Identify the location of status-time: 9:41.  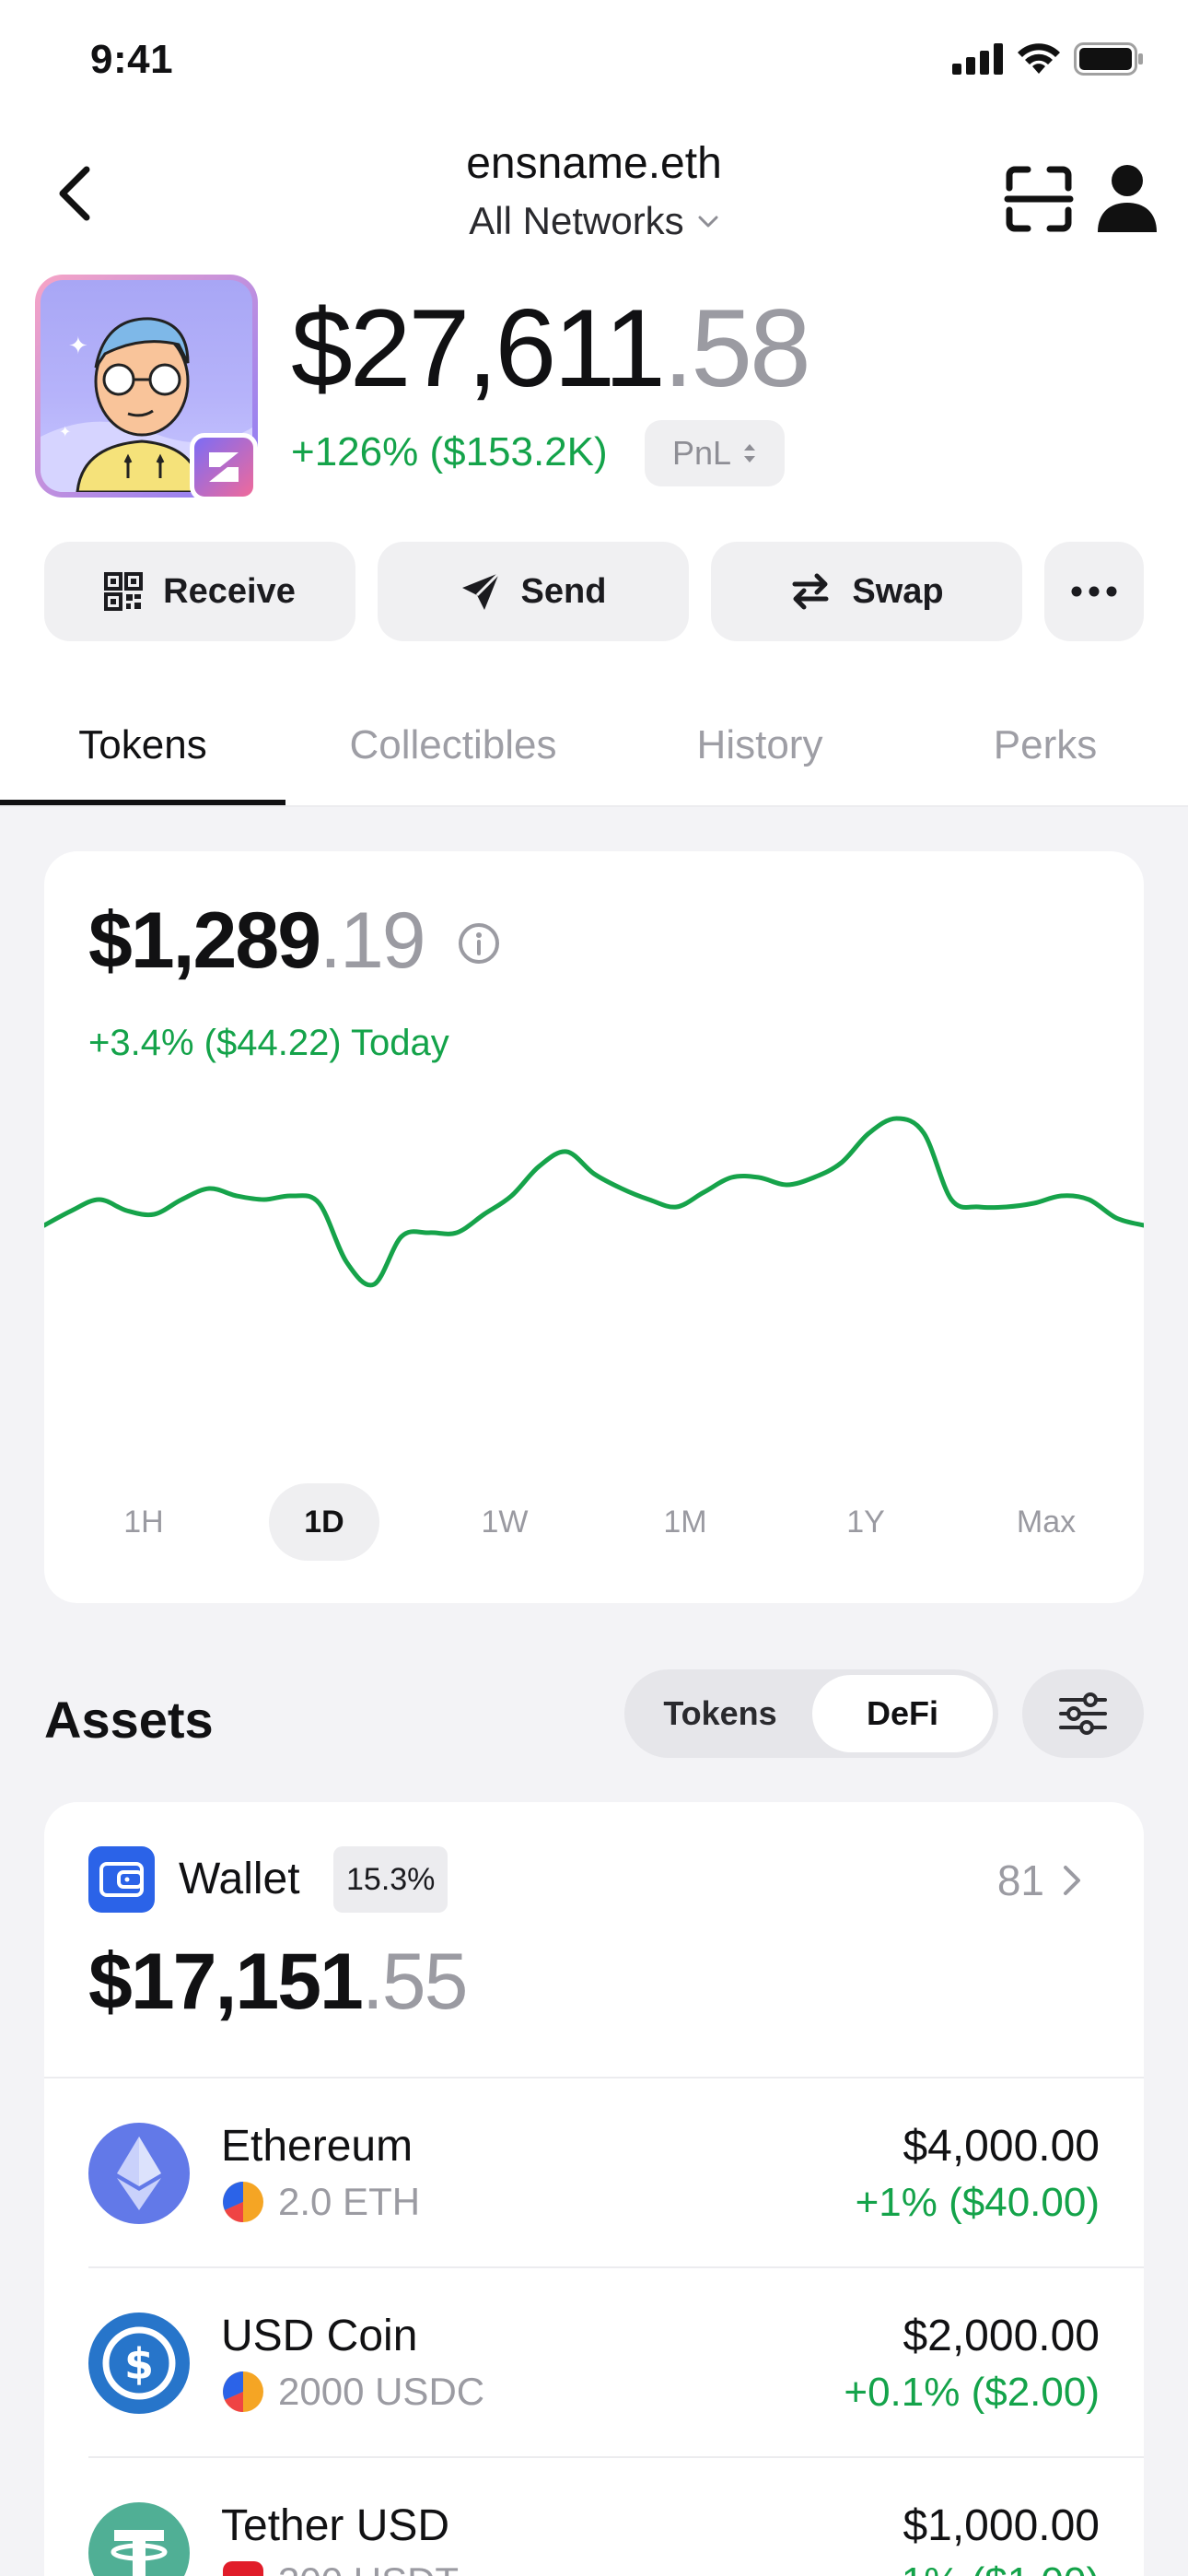
(132, 60).